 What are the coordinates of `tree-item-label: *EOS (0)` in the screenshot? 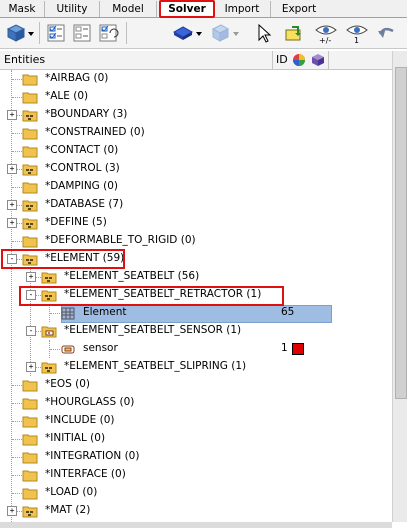 It's located at (68, 384).